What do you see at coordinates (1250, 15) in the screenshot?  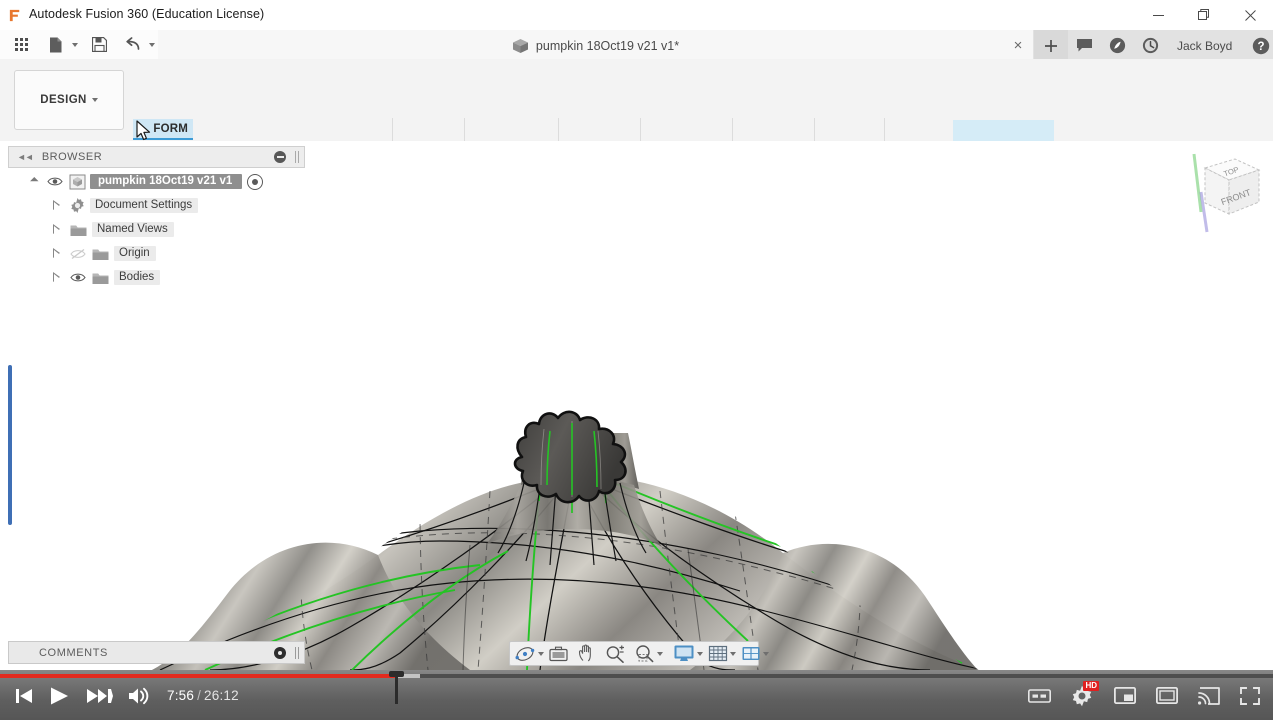 I see `close-button` at bounding box center [1250, 15].